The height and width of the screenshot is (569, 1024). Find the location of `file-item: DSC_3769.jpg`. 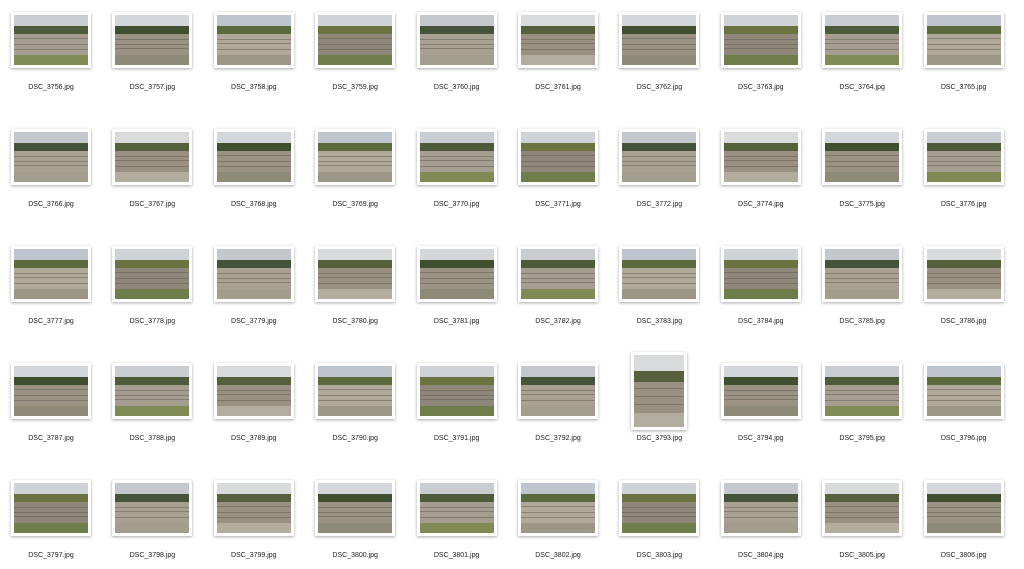

file-item: DSC_3769.jpg is located at coordinates (355, 172).